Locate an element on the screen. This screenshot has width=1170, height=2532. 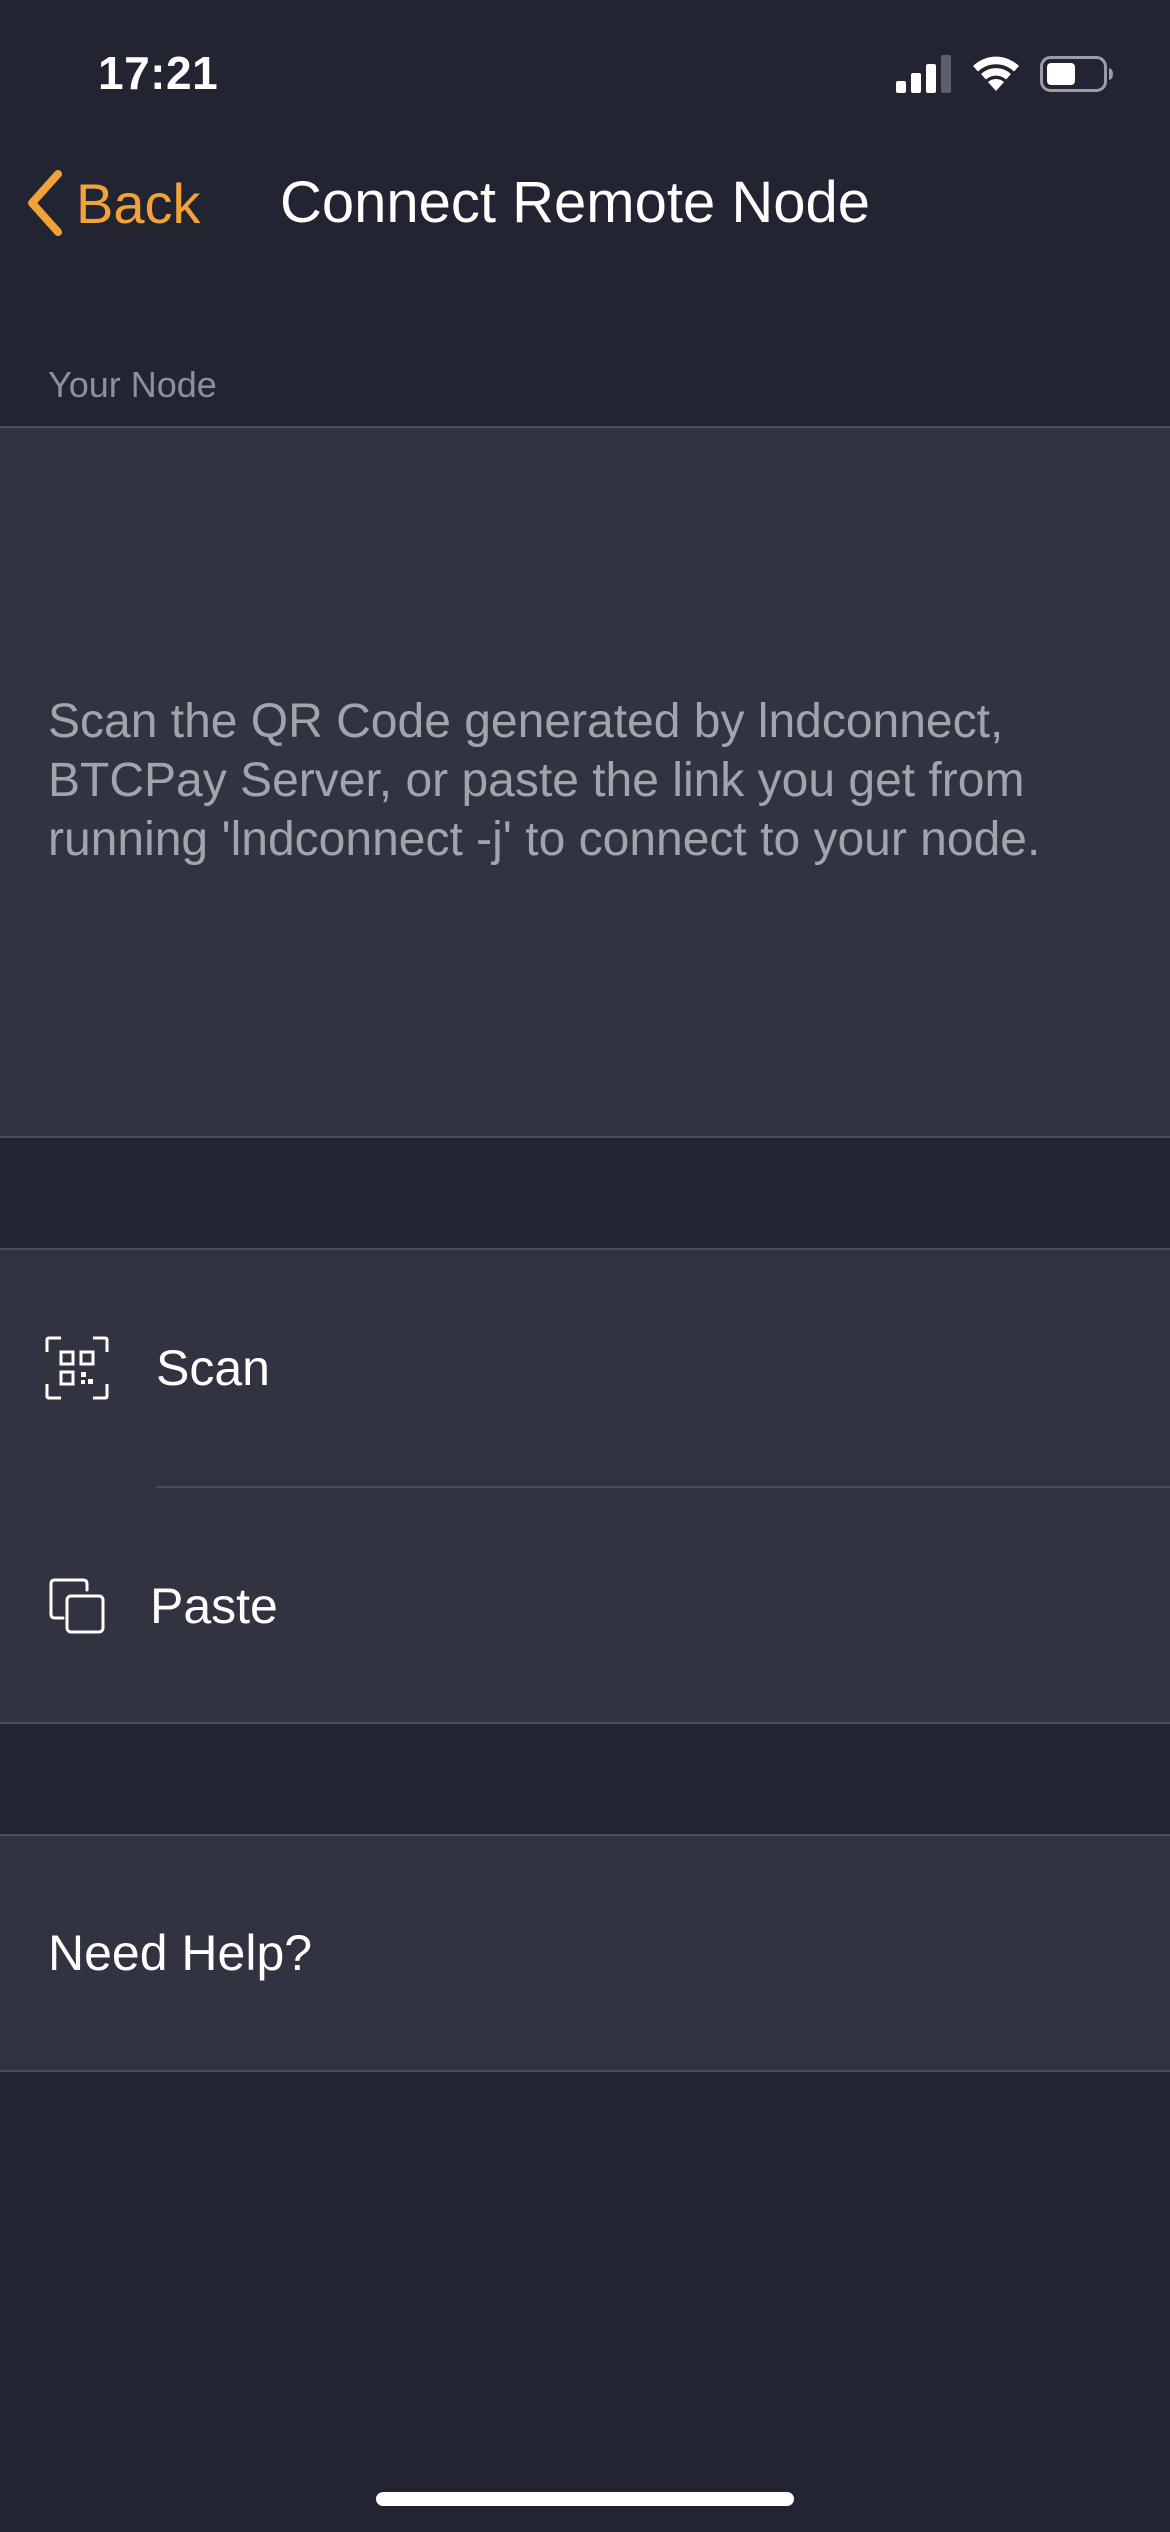
back-button: Back is located at coordinates (112, 203).